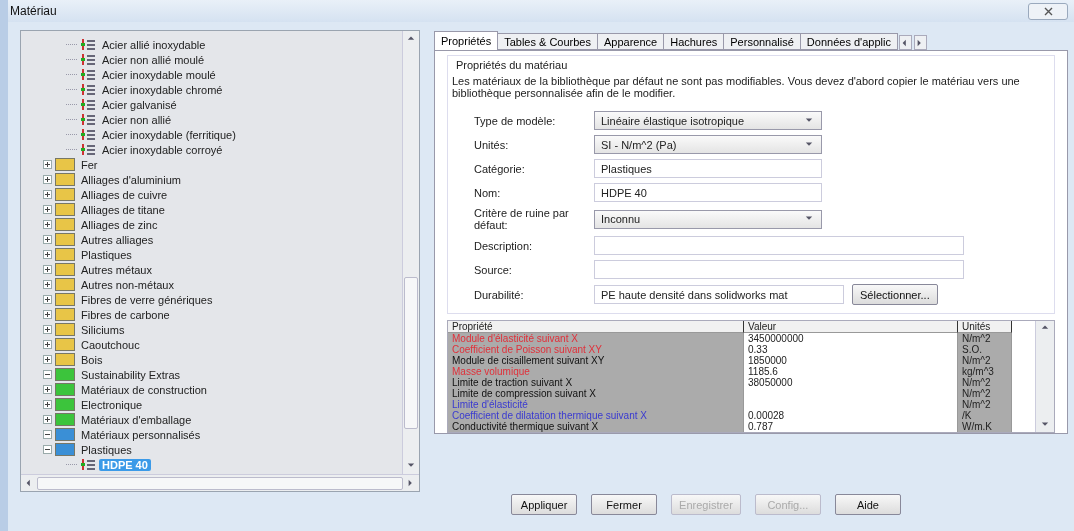  What do you see at coordinates (708, 144) in the screenshot?
I see `dropdown: SI - N/m^2 (Pa)` at bounding box center [708, 144].